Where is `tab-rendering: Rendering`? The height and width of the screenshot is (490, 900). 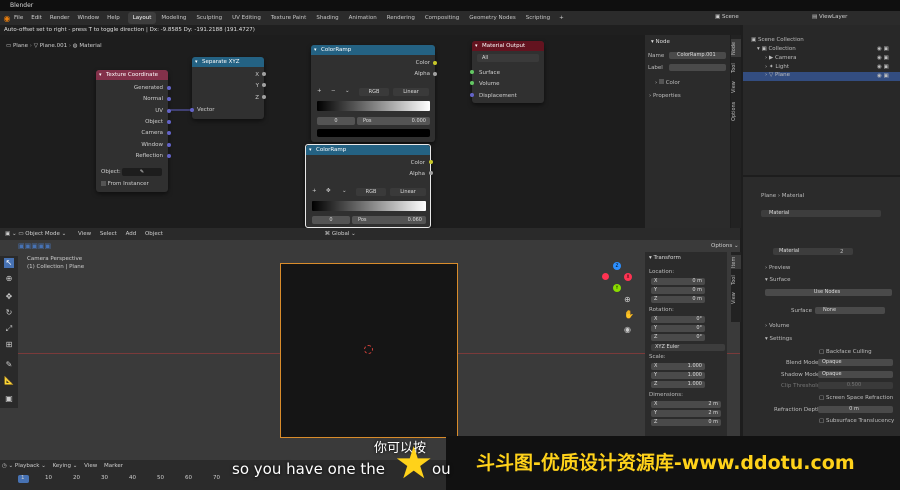 tab-rendering: Rendering is located at coordinates (401, 18).